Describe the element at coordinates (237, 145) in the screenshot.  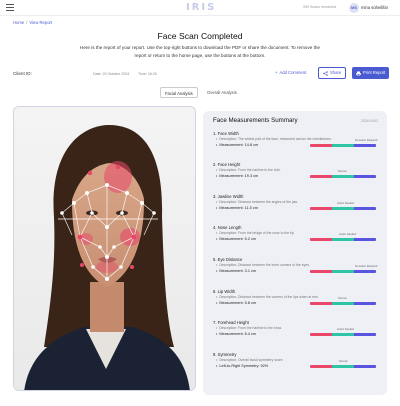
I see `metric-measurement: Measurement: 14.8 cm` at that location.